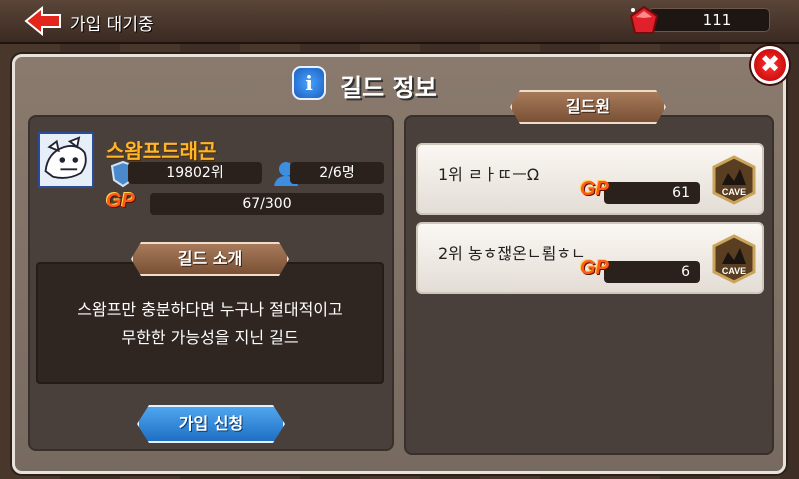 This screenshot has width=799, height=479. What do you see at coordinates (43, 21) in the screenshot?
I see `back-arrow-icon` at bounding box center [43, 21].